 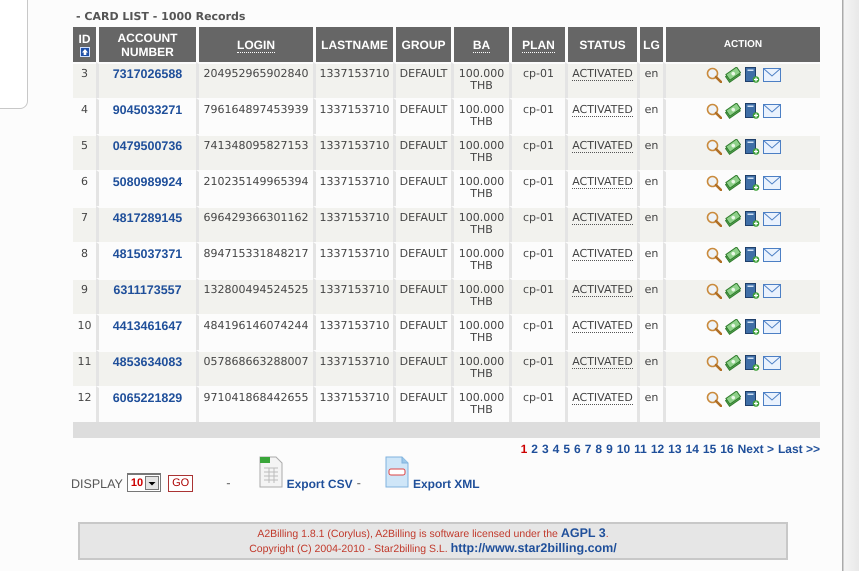 I want to click on account-number-link: 4413461647, so click(x=147, y=326).